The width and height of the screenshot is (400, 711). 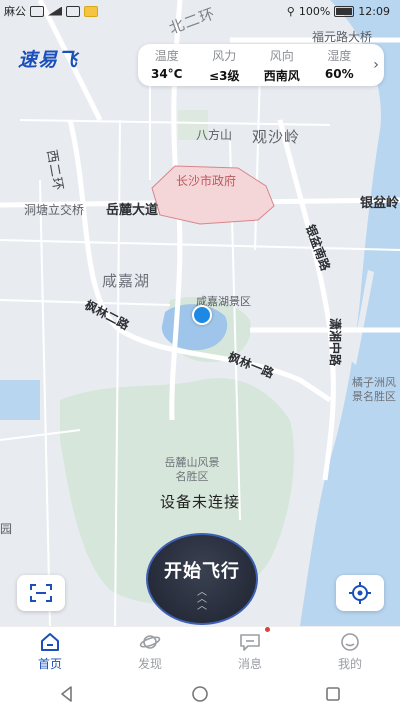 What do you see at coordinates (350, 642) in the screenshot?
I see `profile-icon` at bounding box center [350, 642].